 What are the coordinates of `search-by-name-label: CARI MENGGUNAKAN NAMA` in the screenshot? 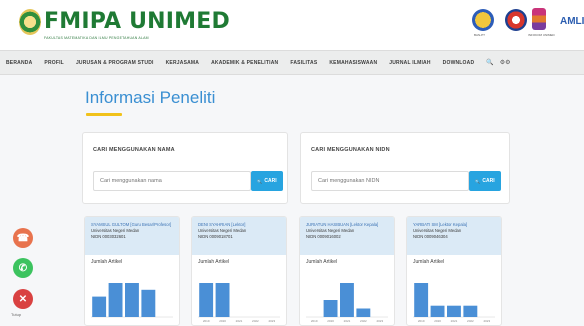 It's located at (134, 150).